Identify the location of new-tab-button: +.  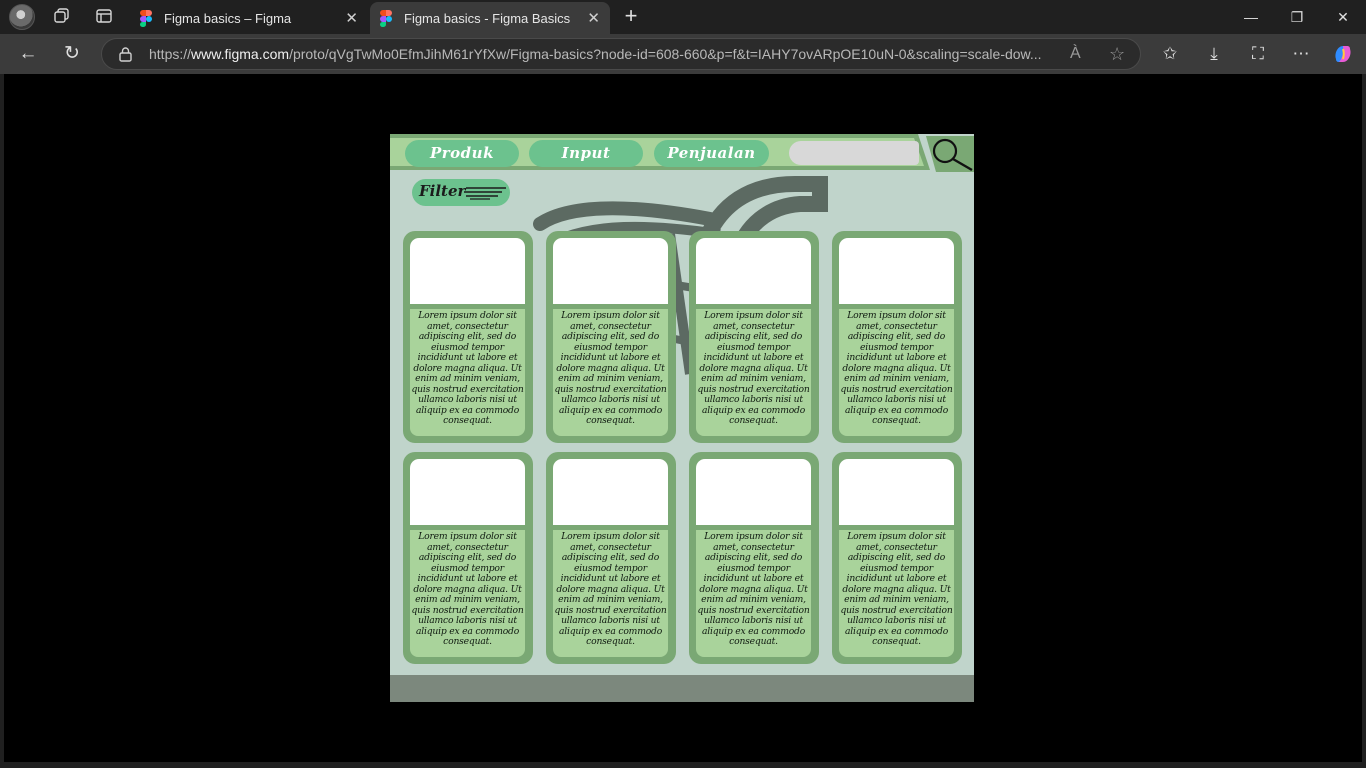
(631, 16).